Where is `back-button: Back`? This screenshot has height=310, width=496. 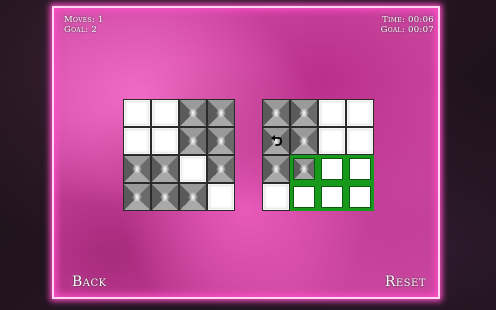 back-button: Back is located at coordinates (89, 282).